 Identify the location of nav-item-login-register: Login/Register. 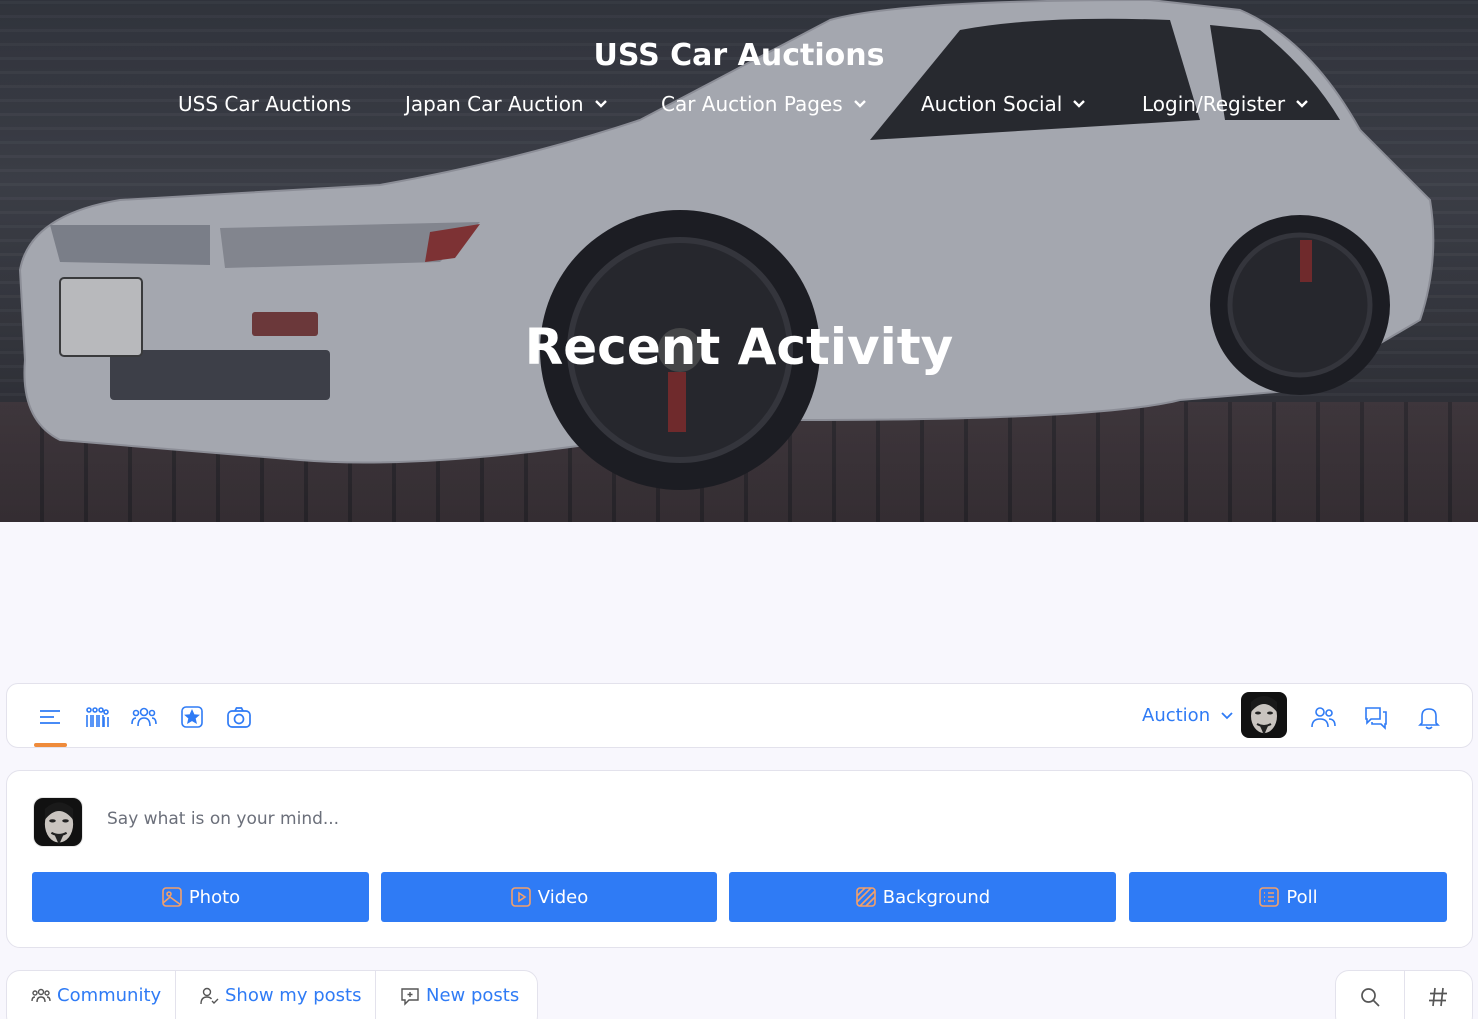
(1225, 104).